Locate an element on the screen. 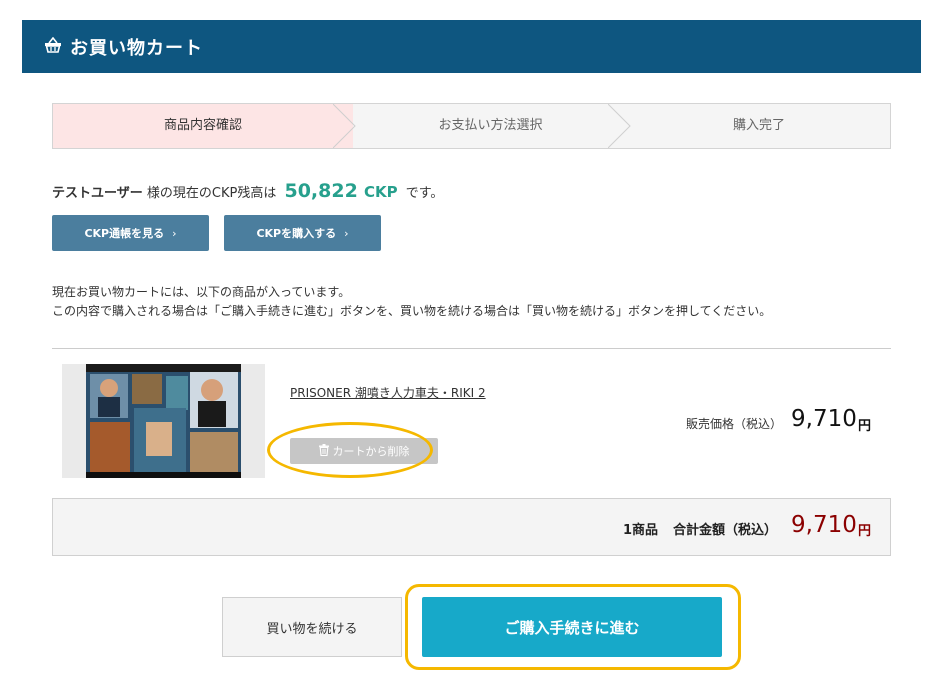 The height and width of the screenshot is (700, 950). buy-ckp-button: CKPを購入する › is located at coordinates (302, 233).